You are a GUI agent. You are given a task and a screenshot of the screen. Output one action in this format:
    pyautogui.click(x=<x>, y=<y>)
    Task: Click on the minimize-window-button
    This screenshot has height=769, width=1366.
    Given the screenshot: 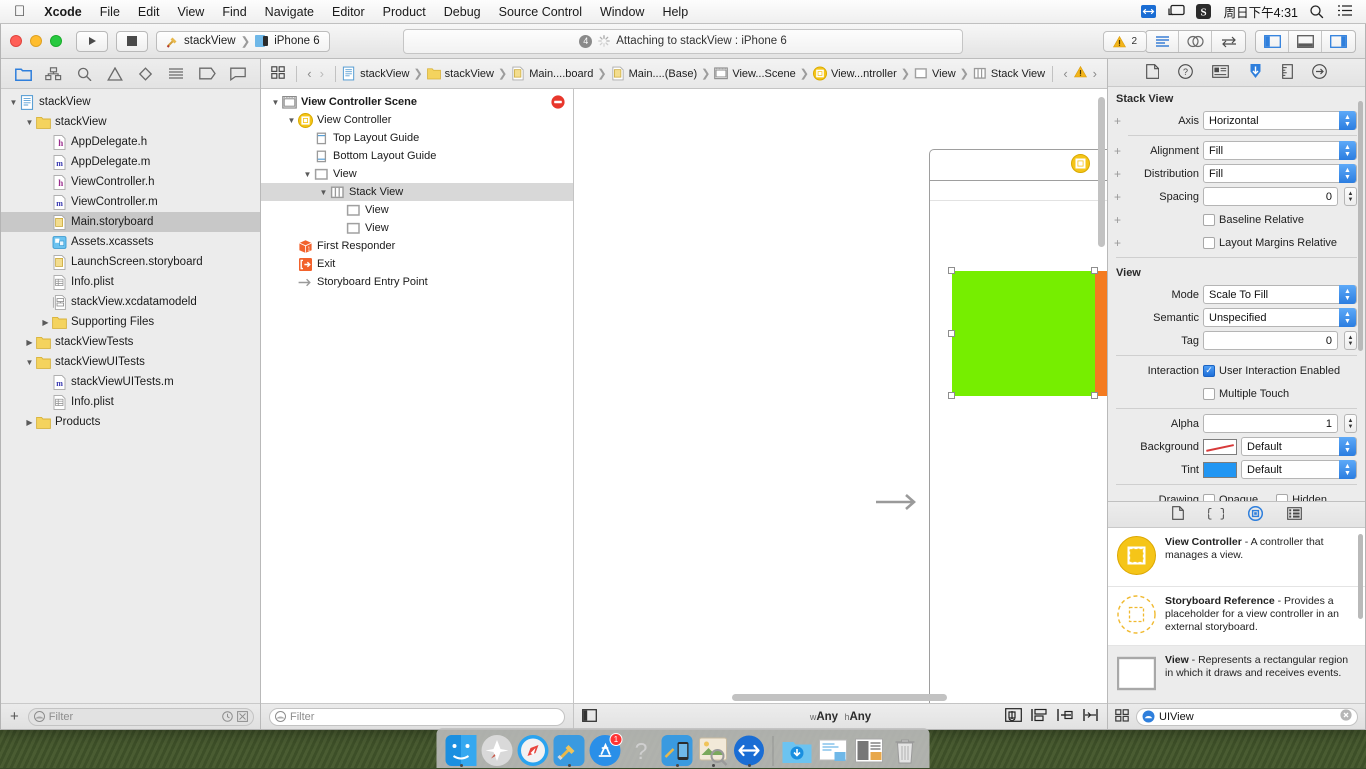 What is the action you would take?
    pyautogui.click(x=36, y=41)
    